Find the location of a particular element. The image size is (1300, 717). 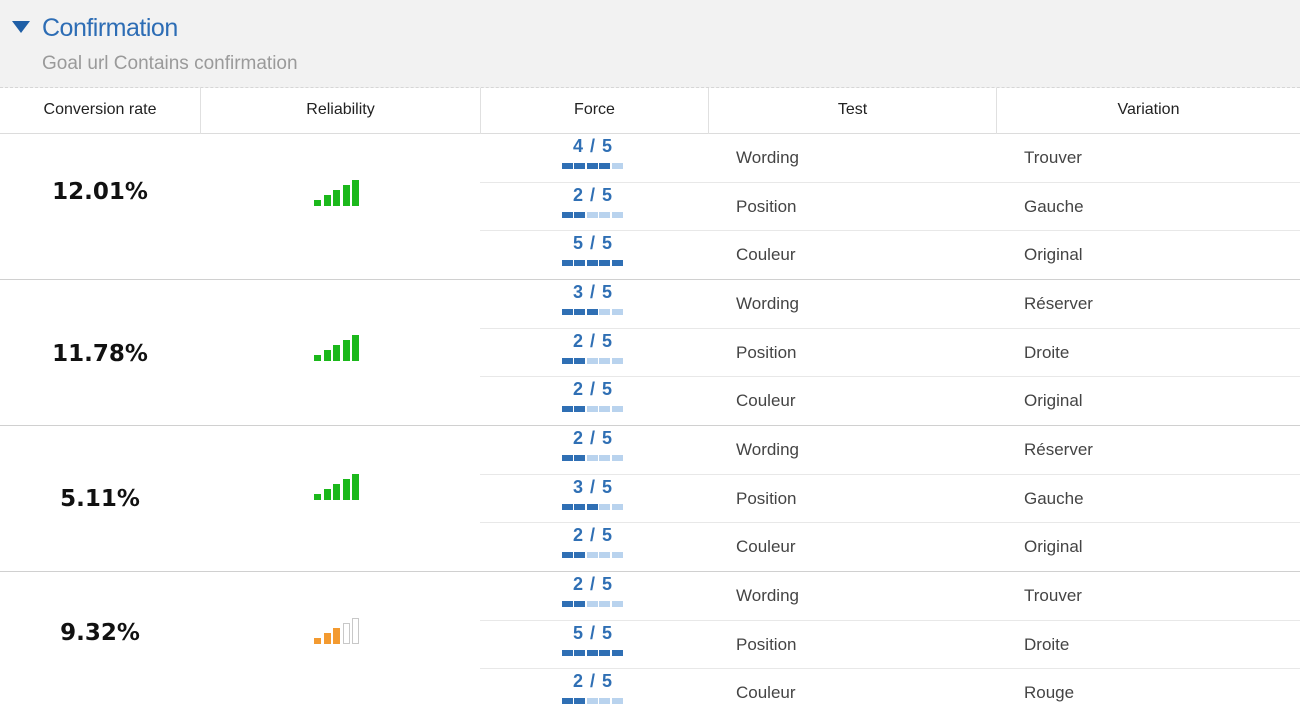

column-header-force: Force is located at coordinates (594, 111).